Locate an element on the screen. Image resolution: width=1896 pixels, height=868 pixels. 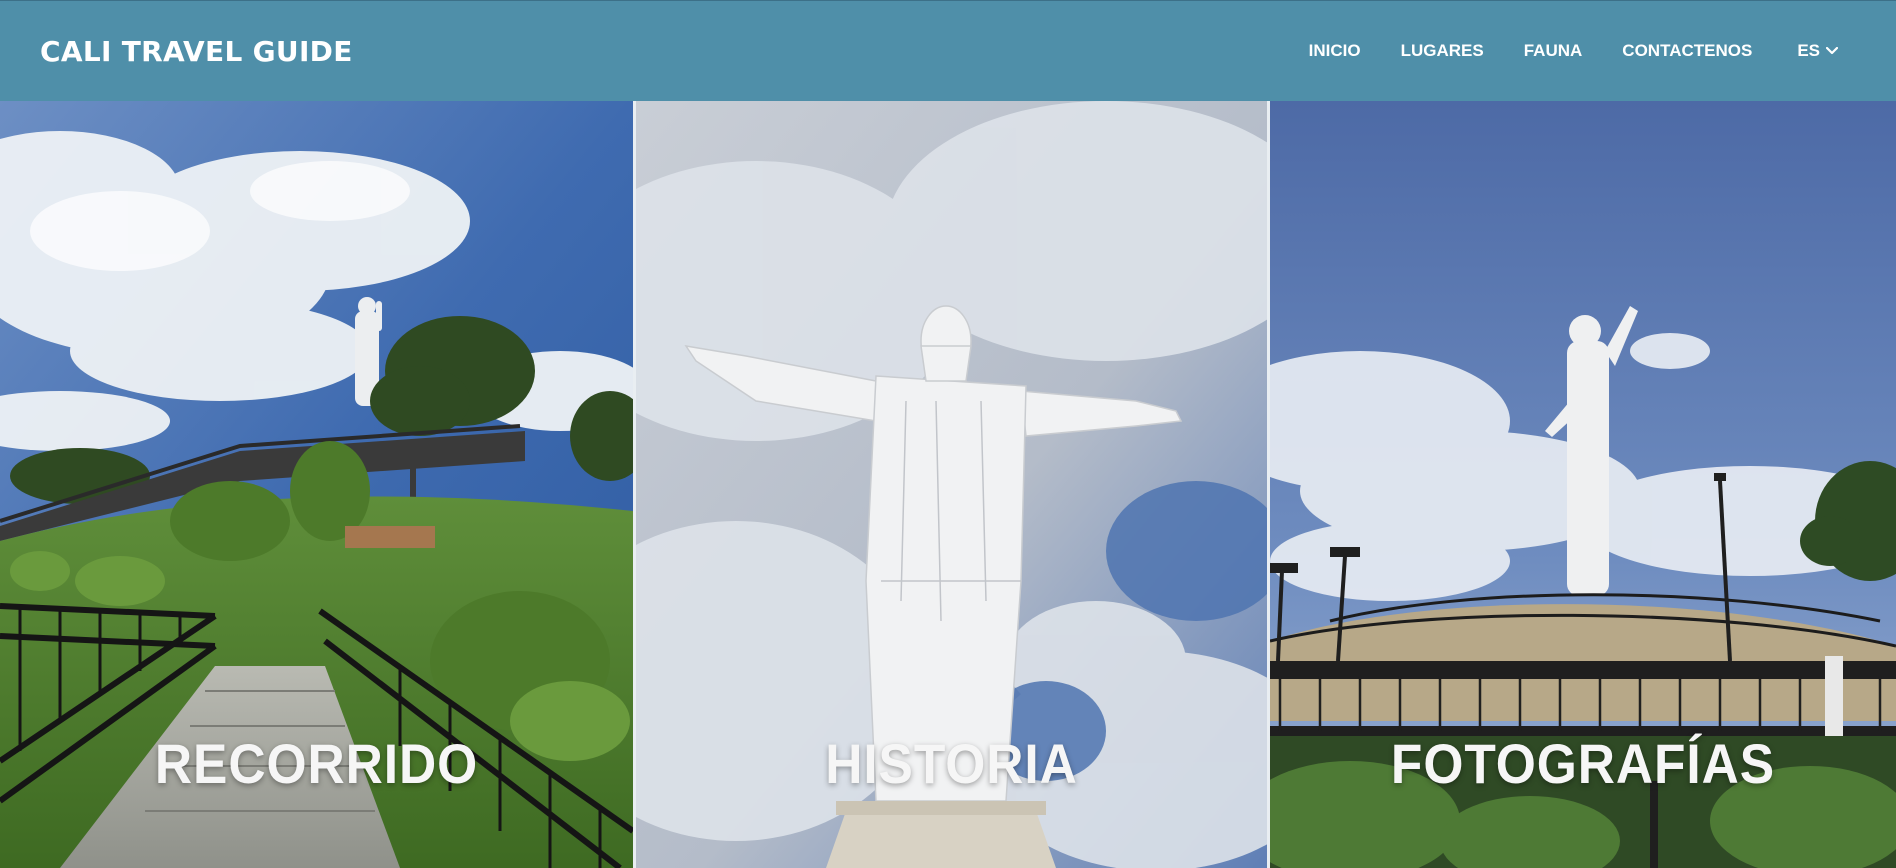
main-nav: INICIO LUGARES FAUNA CONTACTENOS ES is located at coordinates (1562, 51).